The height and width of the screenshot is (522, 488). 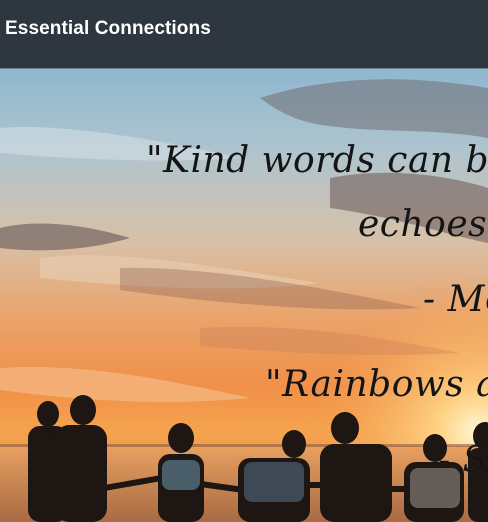 What do you see at coordinates (244, 34) in the screenshot?
I see `top-nav-bar: Essential Connections` at bounding box center [244, 34].